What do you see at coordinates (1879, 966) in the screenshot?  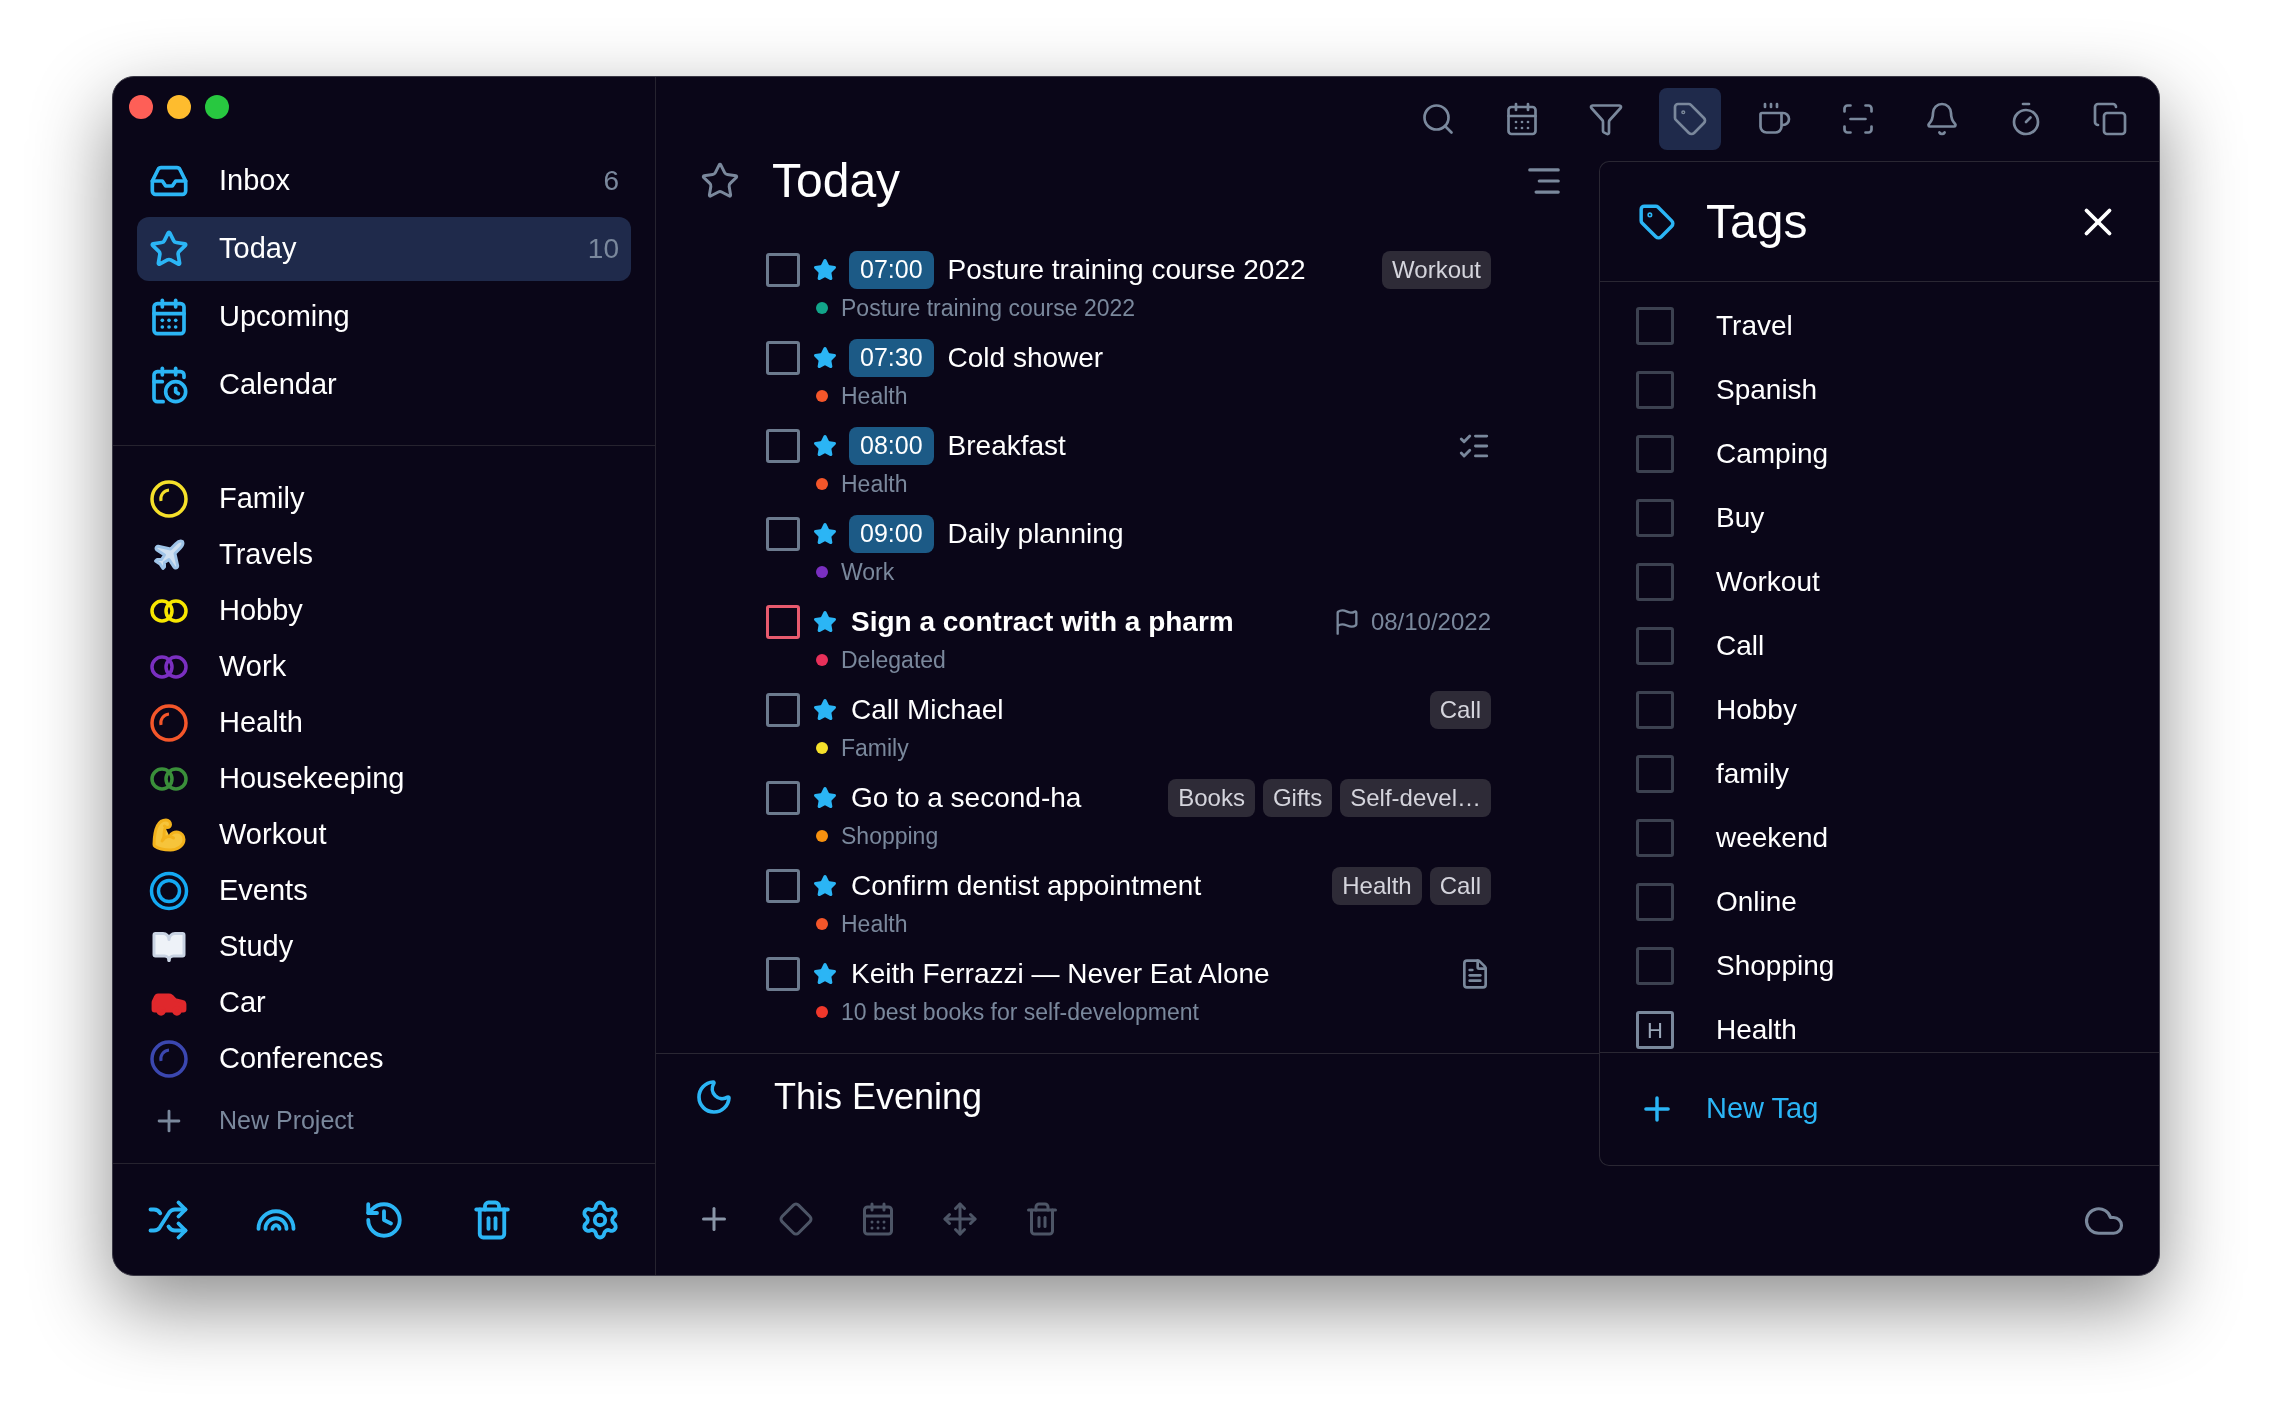 I see `tag-list-item: Shopping` at bounding box center [1879, 966].